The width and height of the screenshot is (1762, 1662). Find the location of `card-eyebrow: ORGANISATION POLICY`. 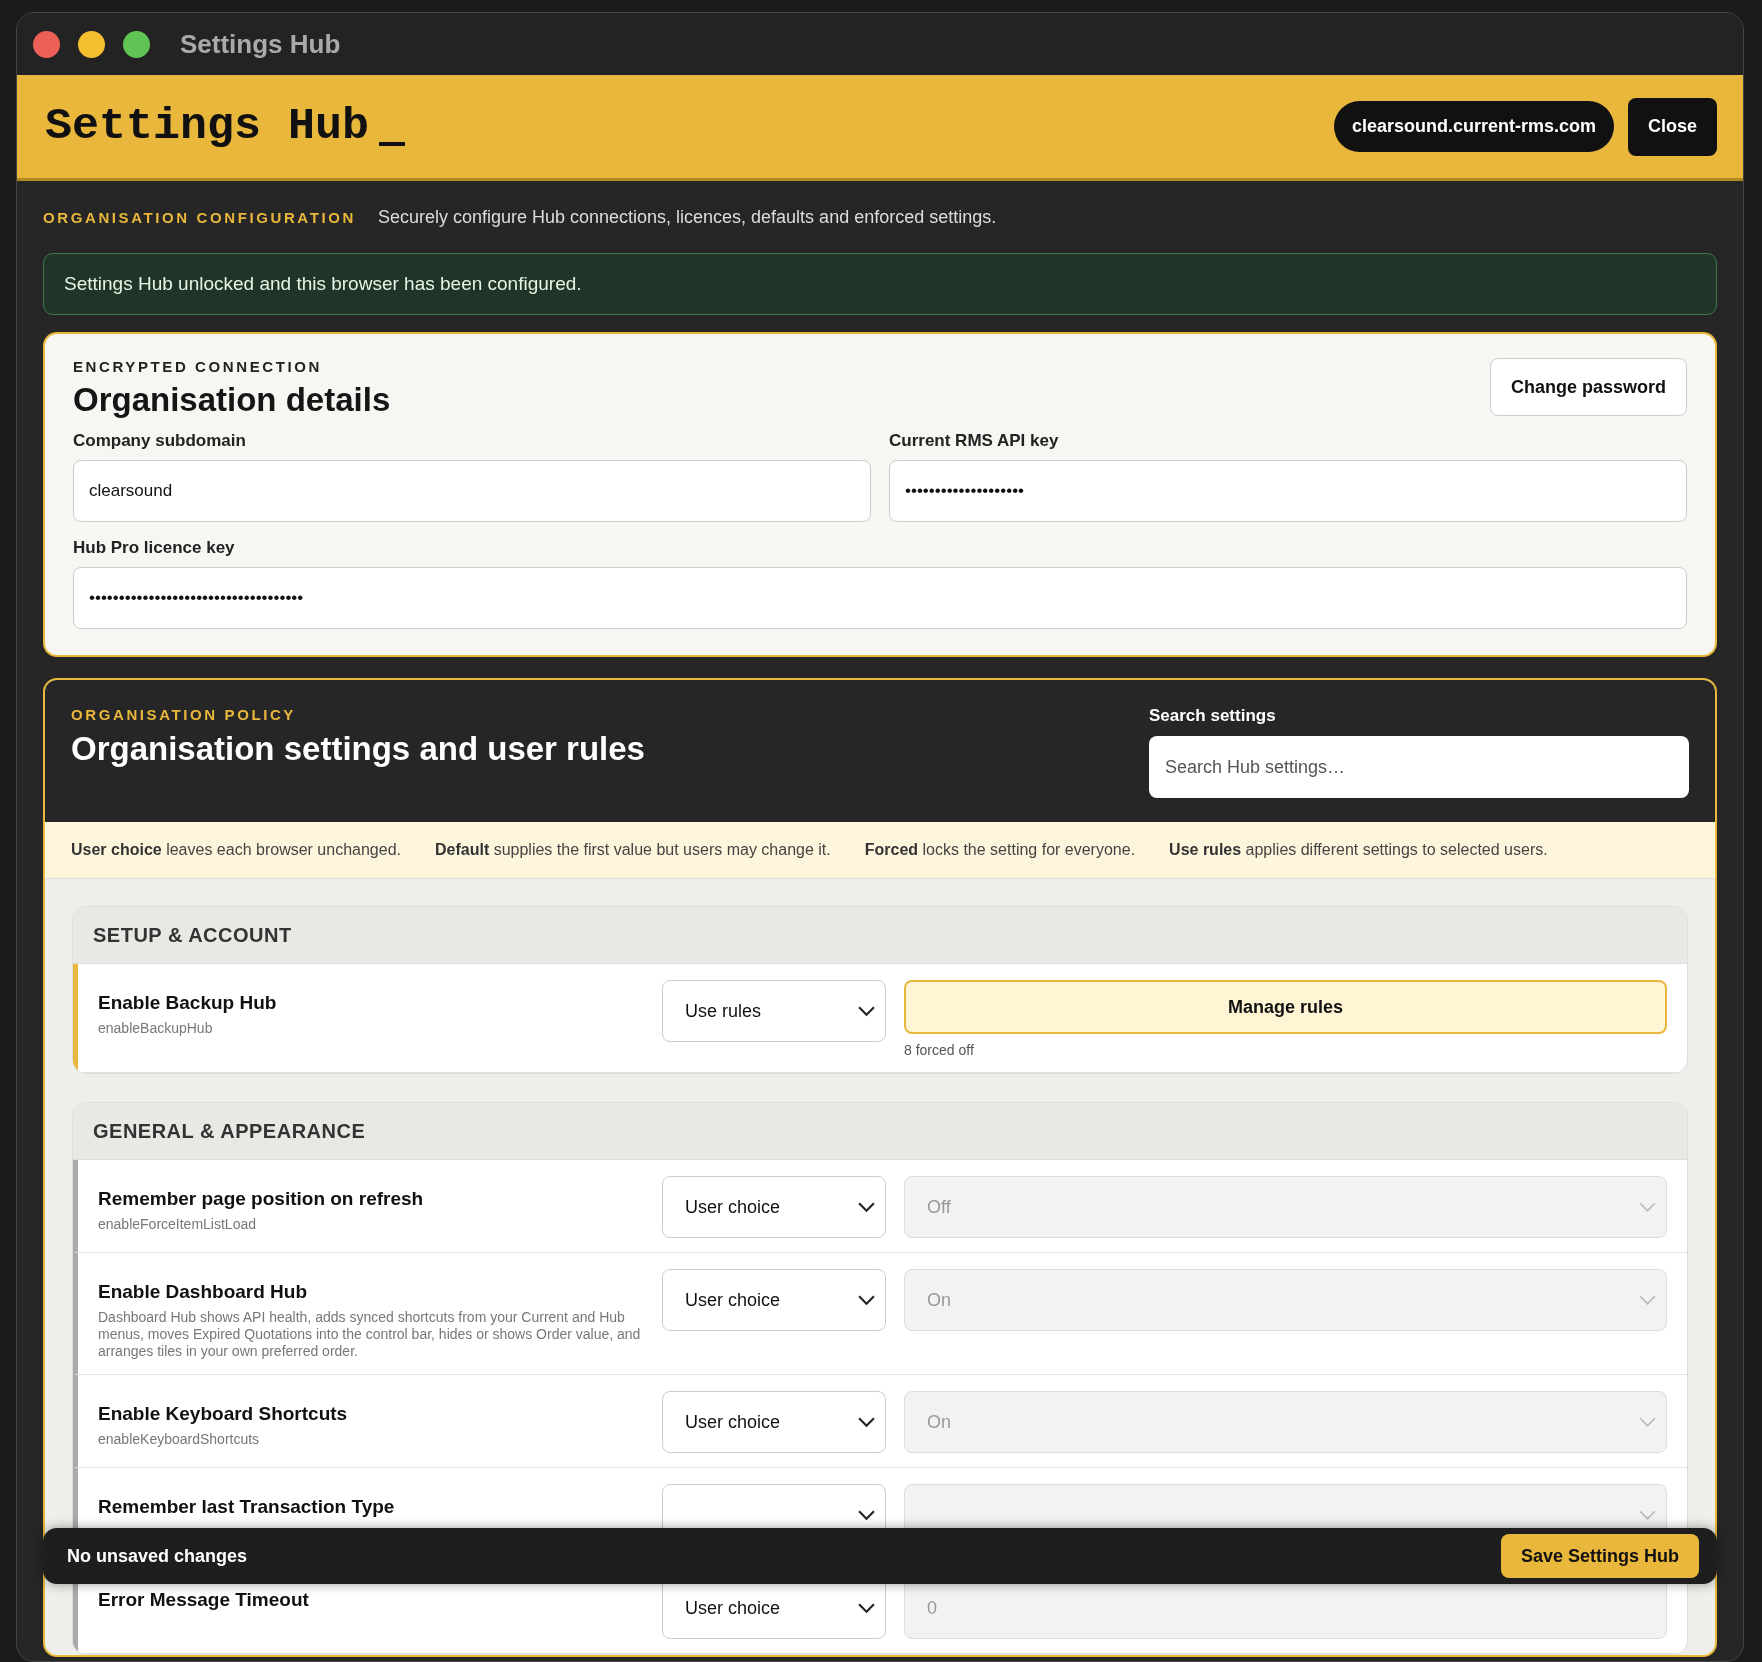

card-eyebrow: ORGANISATION POLICY is located at coordinates (184, 714).